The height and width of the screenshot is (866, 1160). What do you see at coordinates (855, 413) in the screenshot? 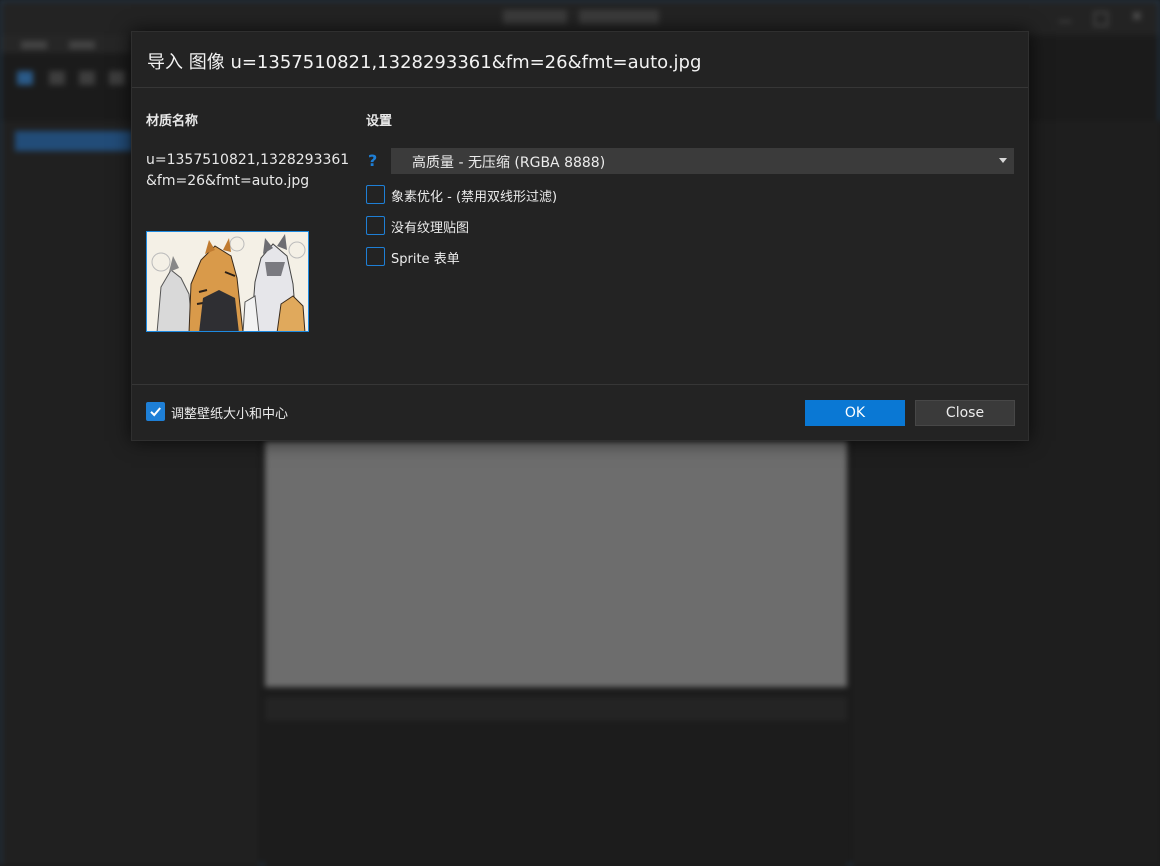
I see `ok-button: OK` at bounding box center [855, 413].